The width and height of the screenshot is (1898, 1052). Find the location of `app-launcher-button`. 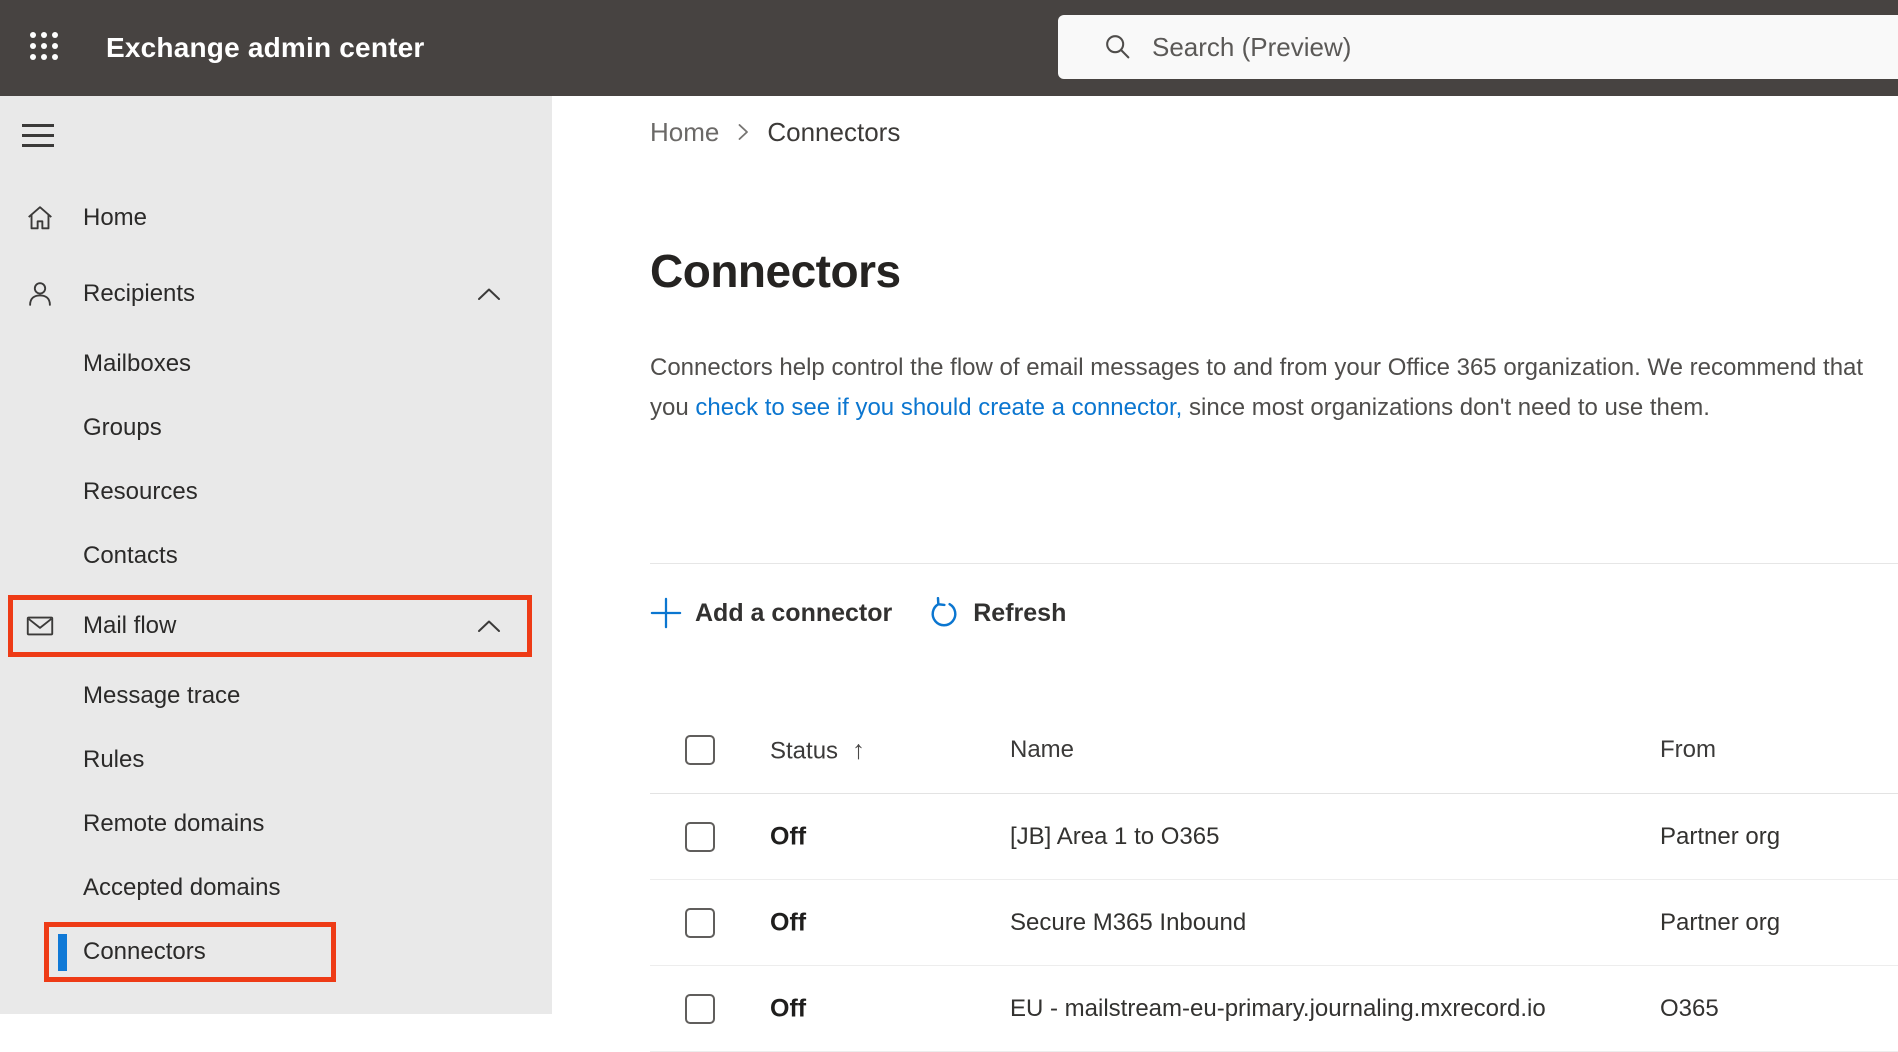

app-launcher-button is located at coordinates (44, 48).